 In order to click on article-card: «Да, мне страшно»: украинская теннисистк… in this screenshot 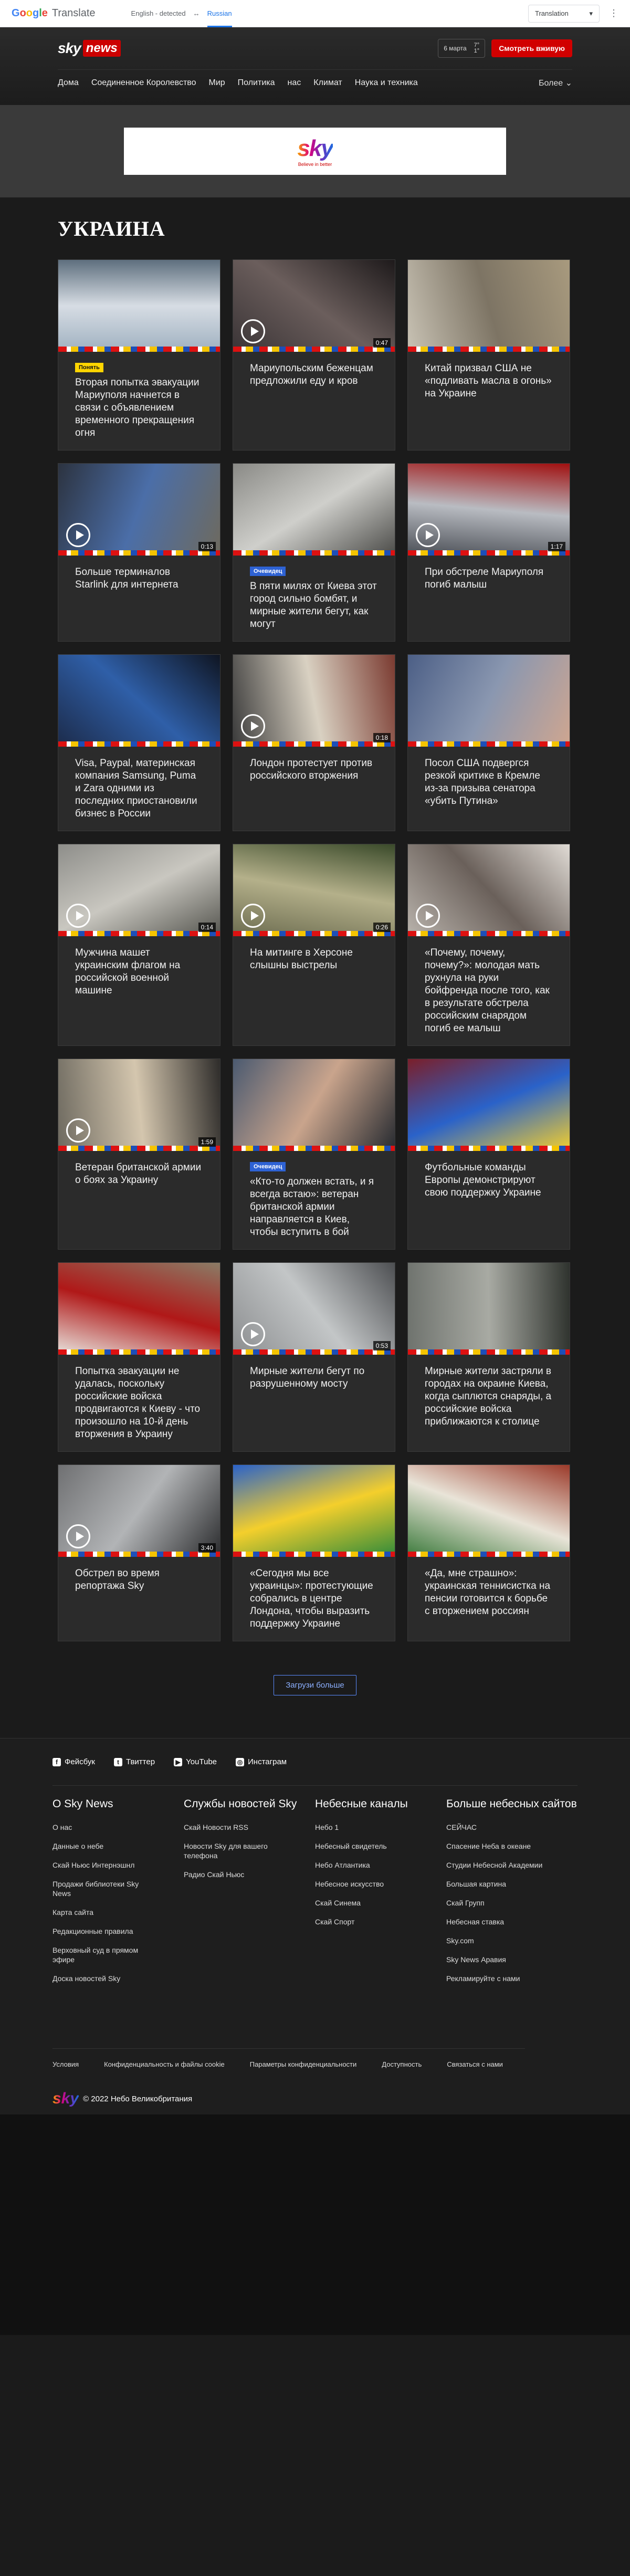, I will do `click(488, 1553)`.